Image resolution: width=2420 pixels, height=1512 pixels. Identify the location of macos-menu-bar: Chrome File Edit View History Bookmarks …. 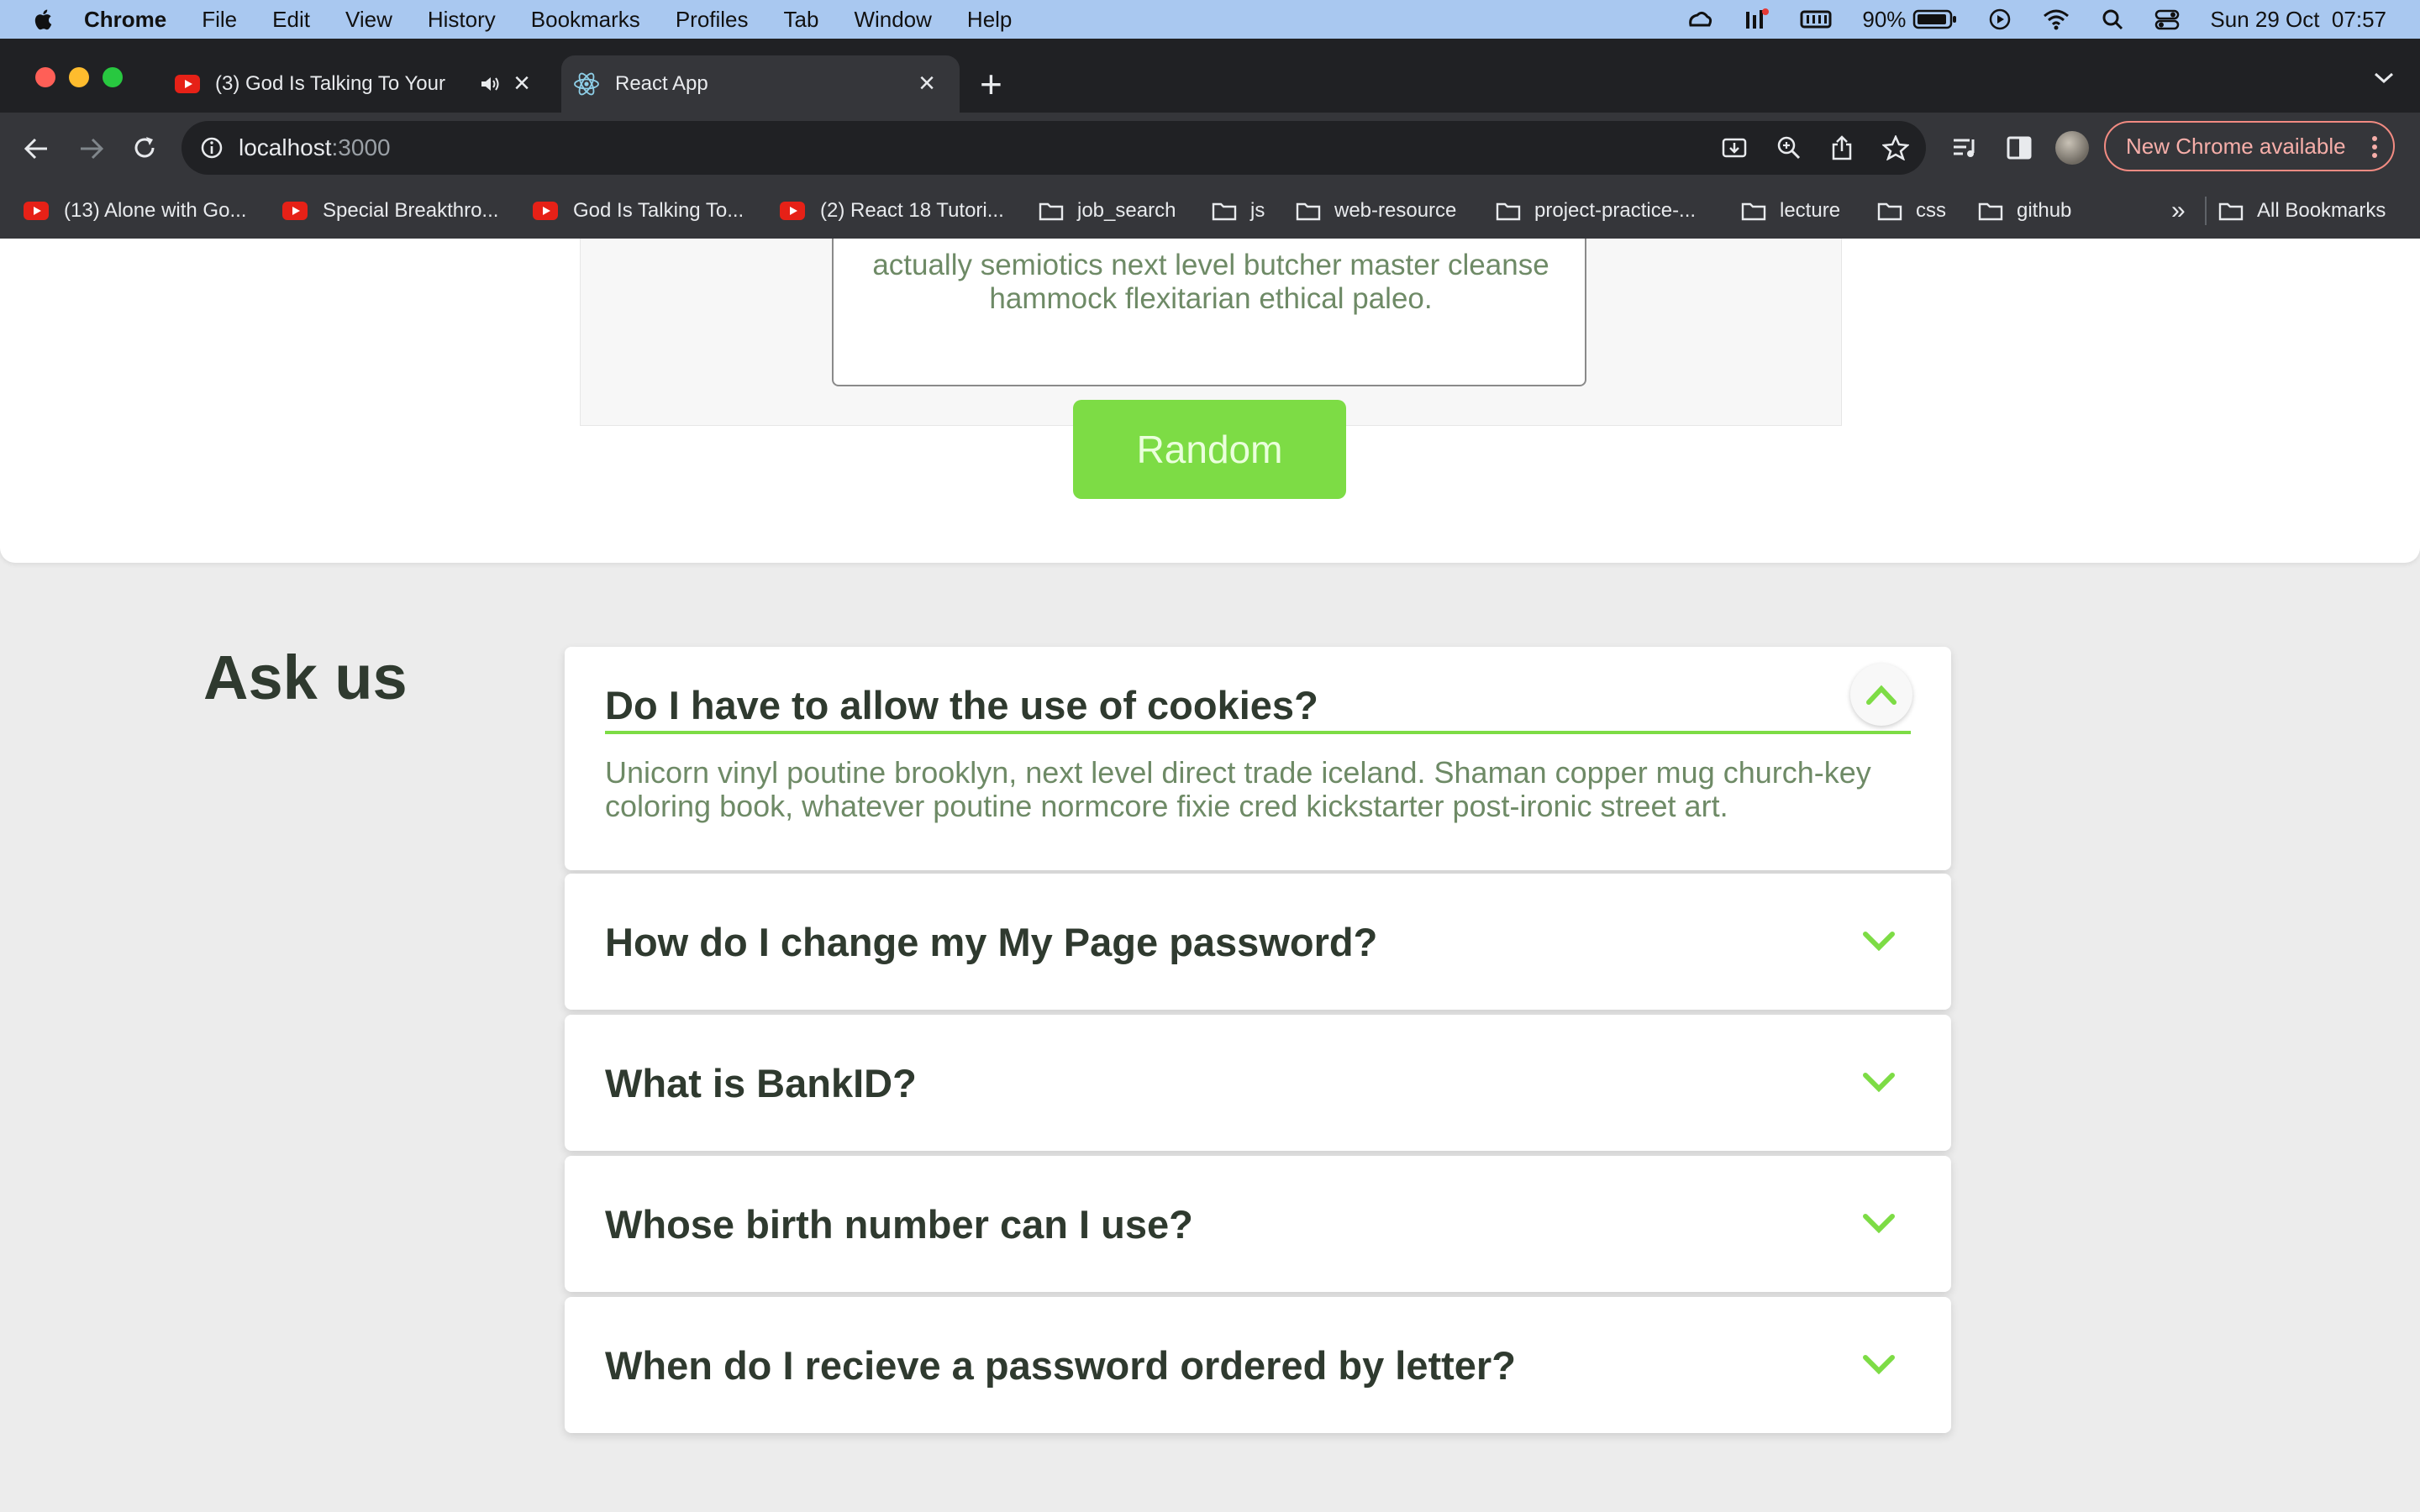
(1210, 19).